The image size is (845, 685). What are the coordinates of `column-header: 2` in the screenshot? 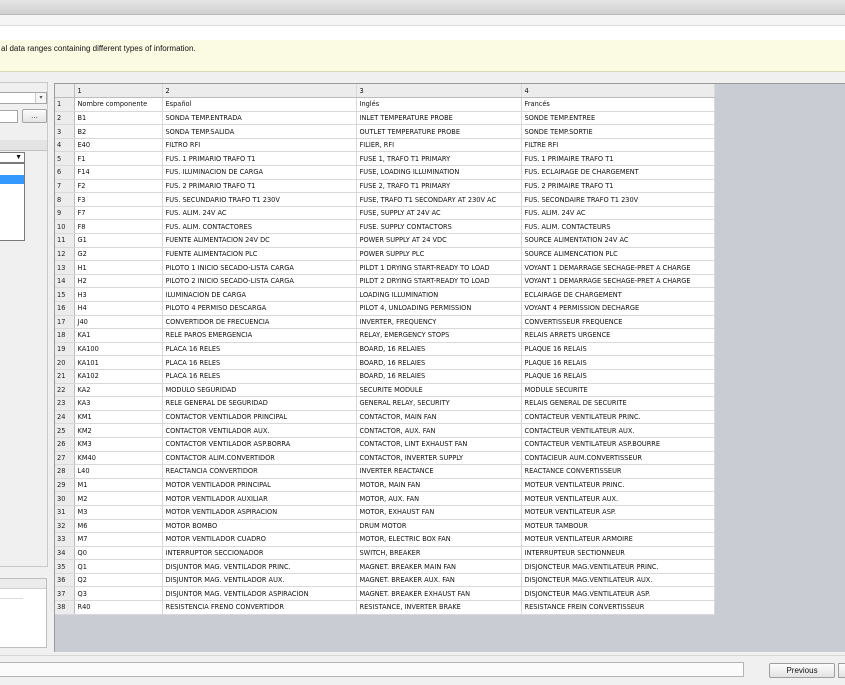 It's located at (259, 91).